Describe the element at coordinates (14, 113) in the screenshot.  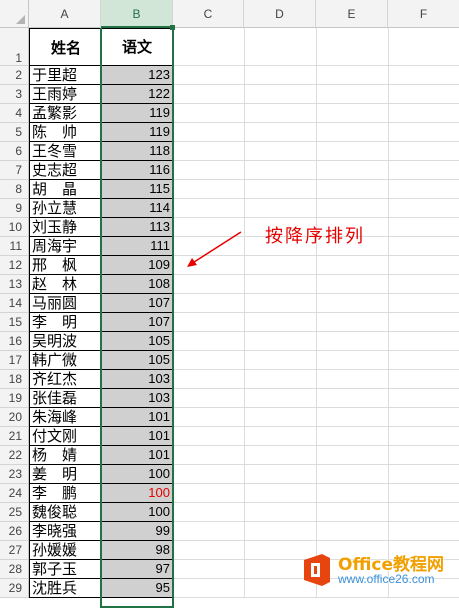
I see `row-header: 4` at that location.